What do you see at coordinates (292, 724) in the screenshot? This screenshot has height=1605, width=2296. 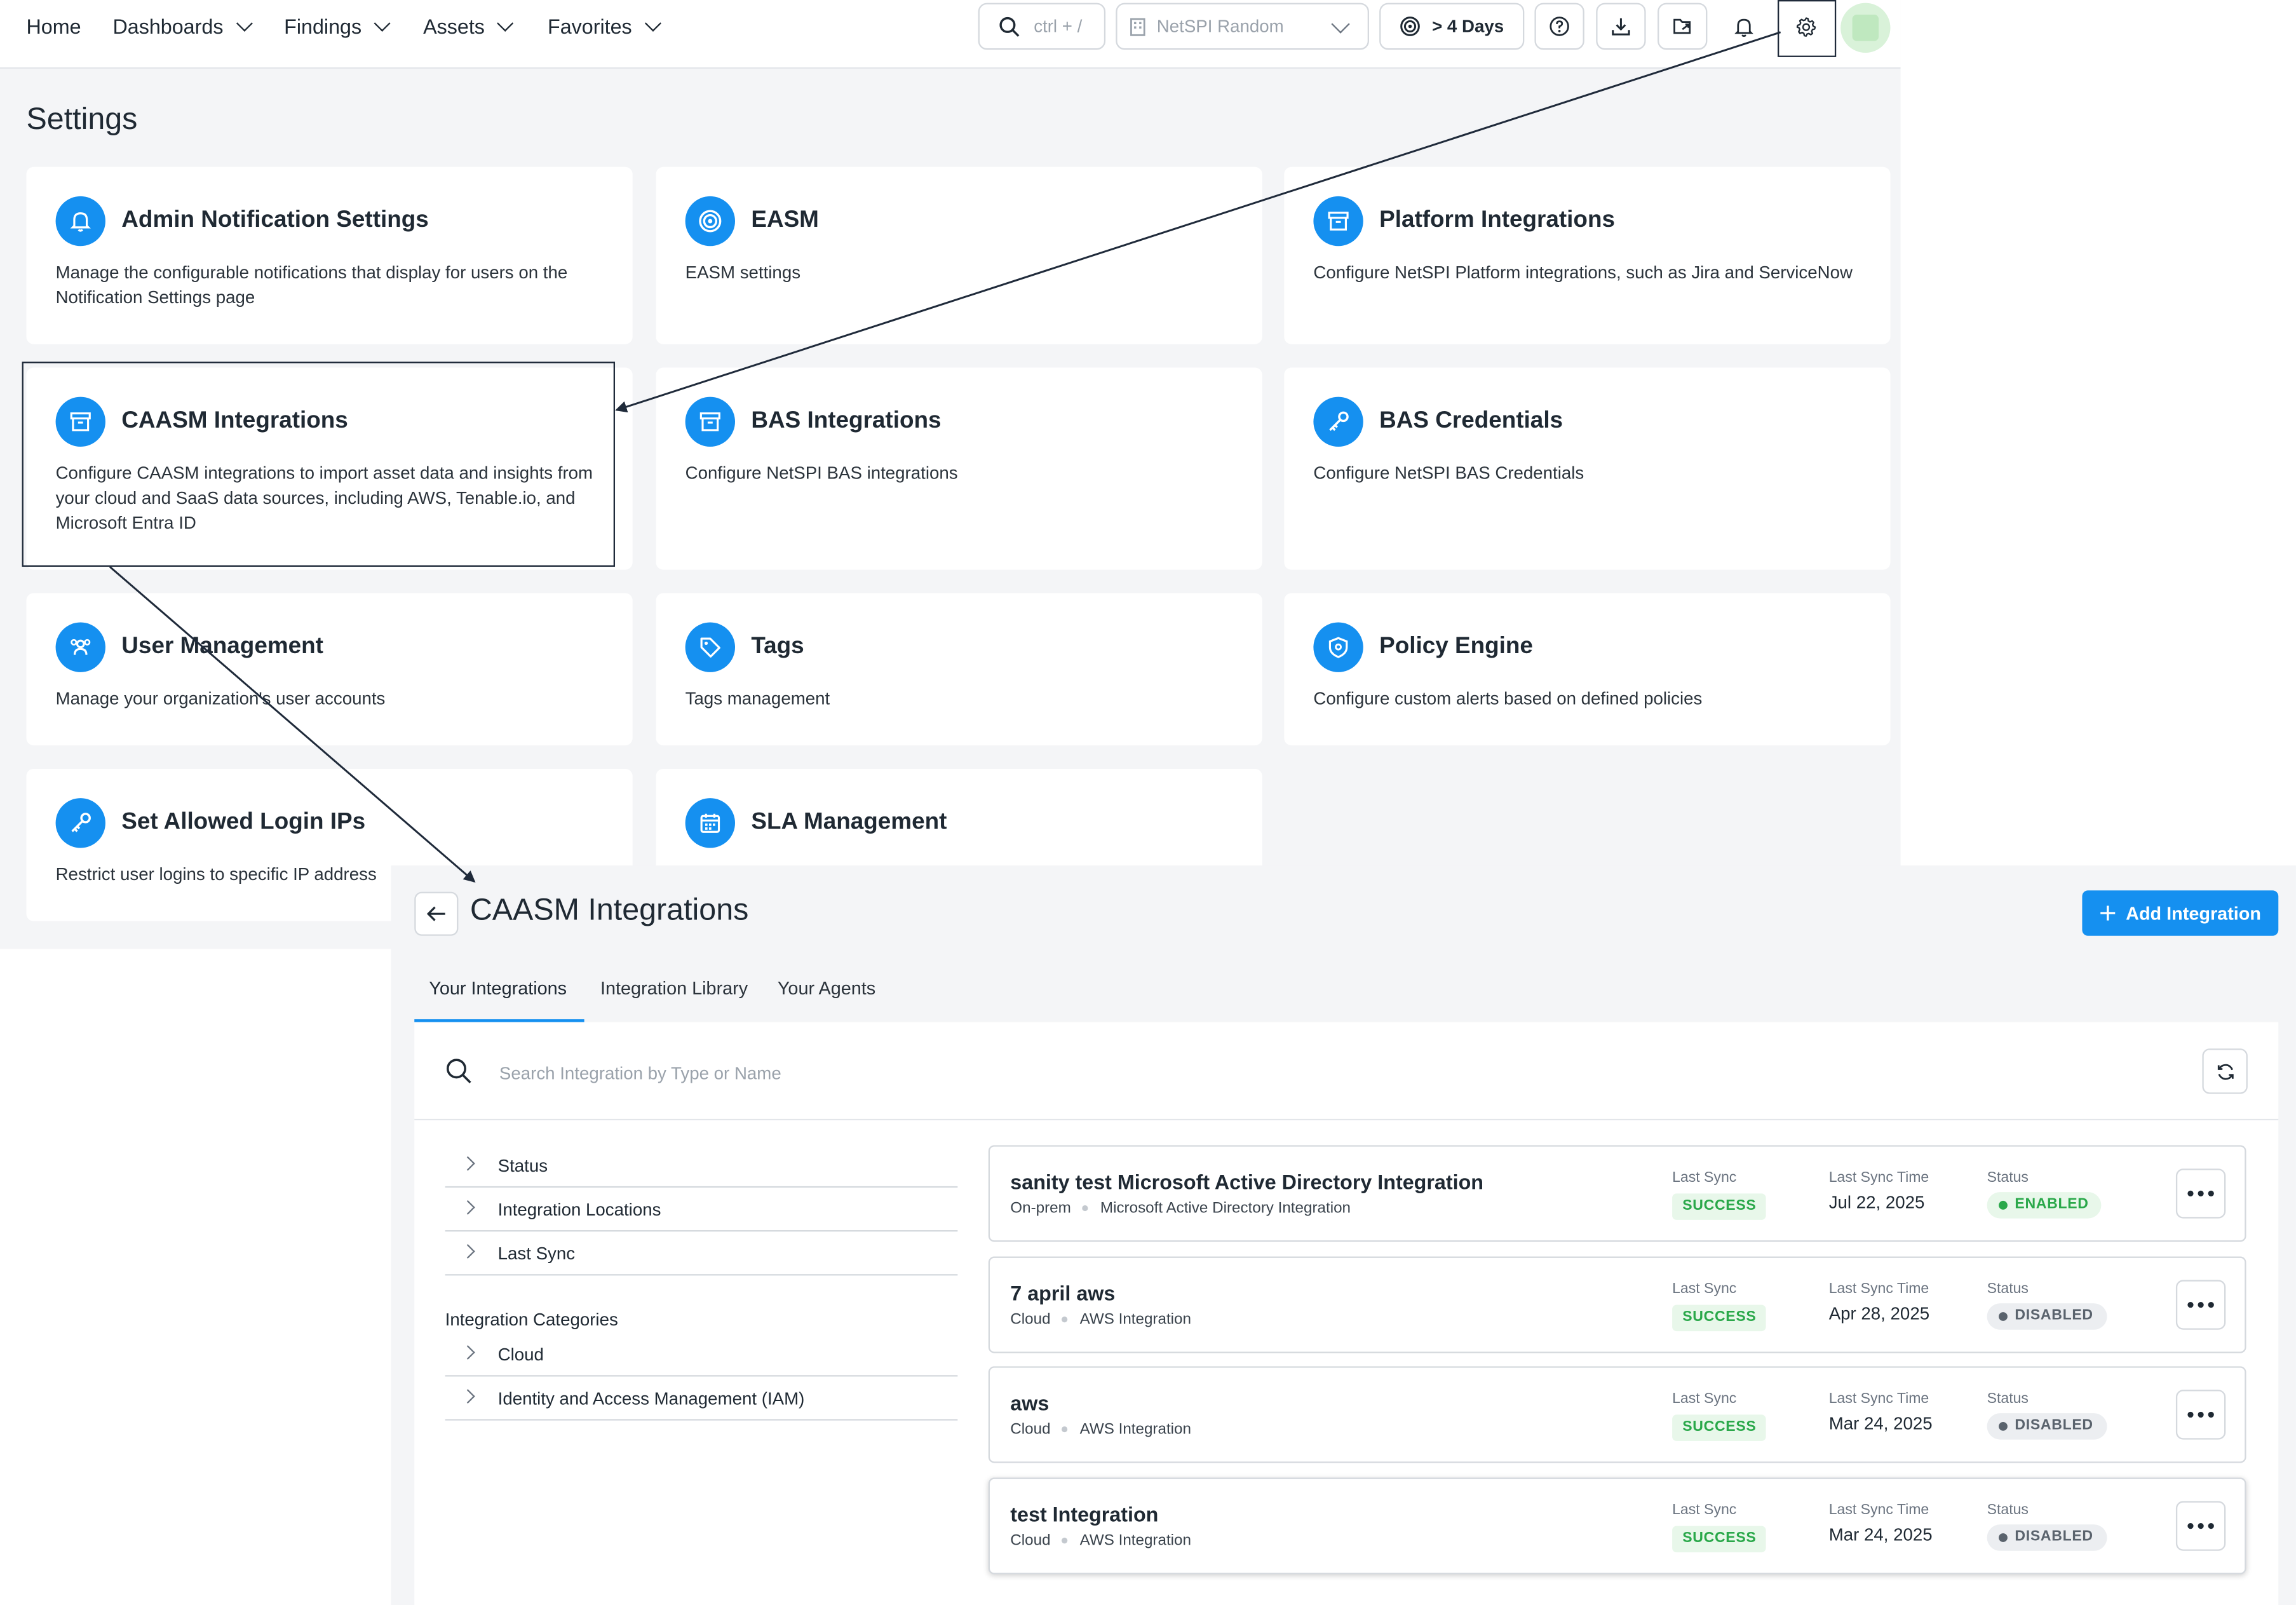 I see `arrow-card-to-caasm-page` at bounding box center [292, 724].